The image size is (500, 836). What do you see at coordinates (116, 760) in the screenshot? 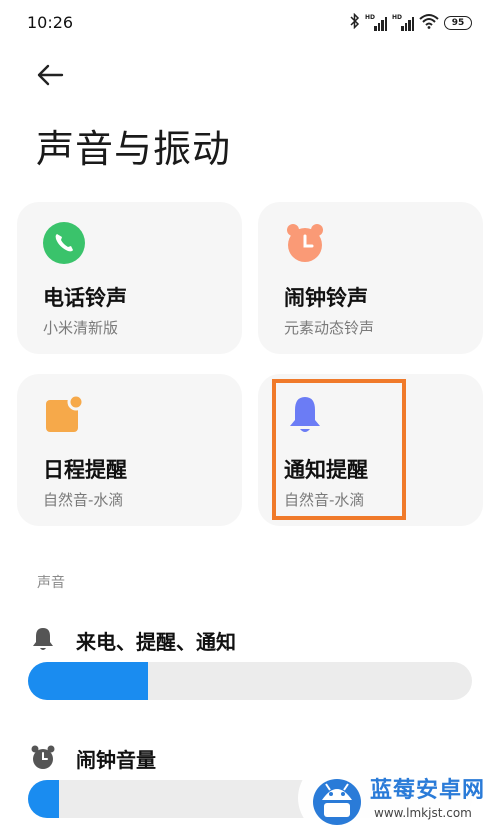
I see `slider-label-alarm-volume: 闹钟音量` at bounding box center [116, 760].